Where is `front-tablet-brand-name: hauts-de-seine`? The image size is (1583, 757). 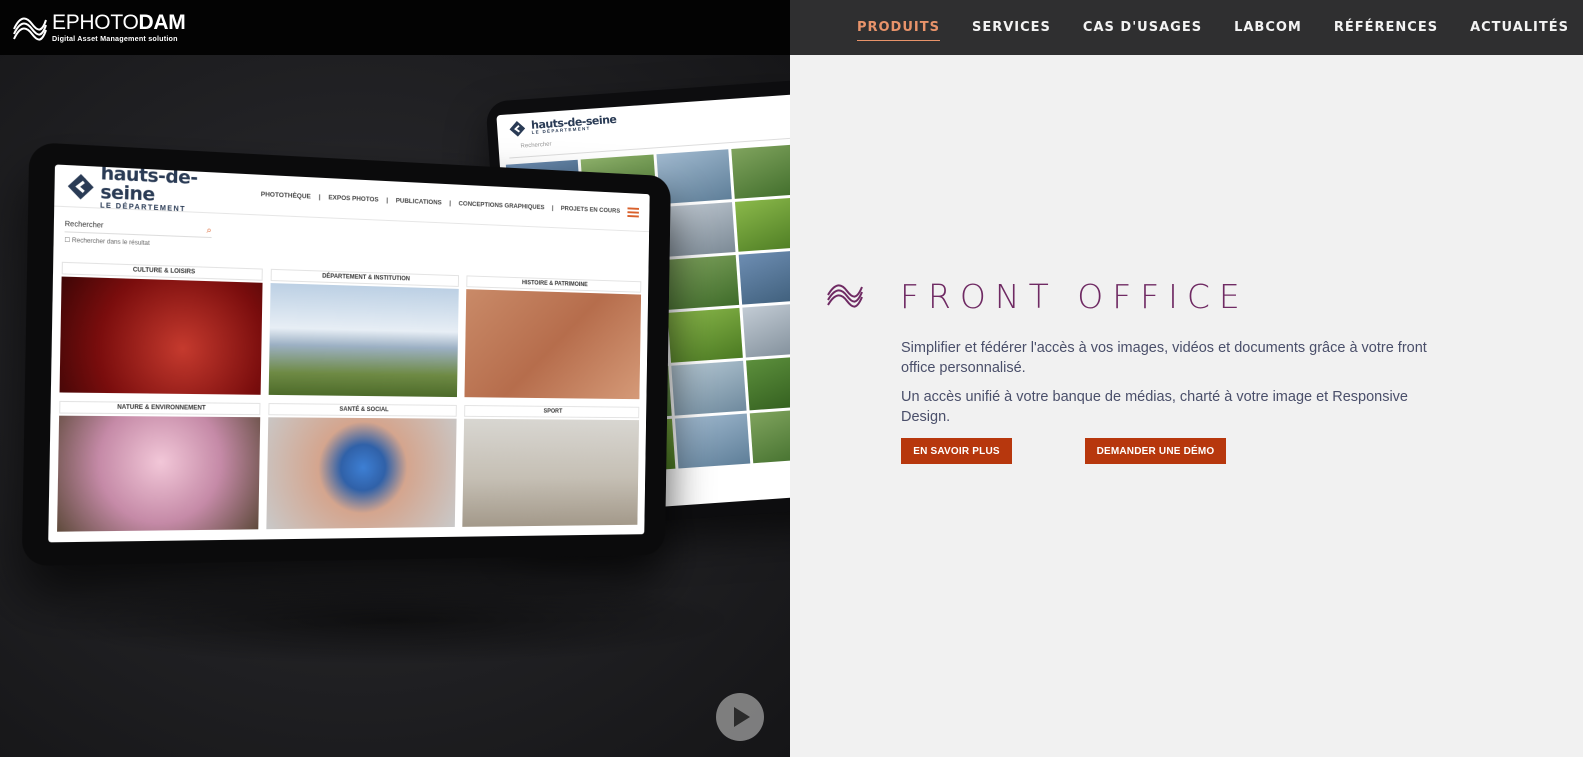 front-tablet-brand-name: hauts-de-seine is located at coordinates (149, 185).